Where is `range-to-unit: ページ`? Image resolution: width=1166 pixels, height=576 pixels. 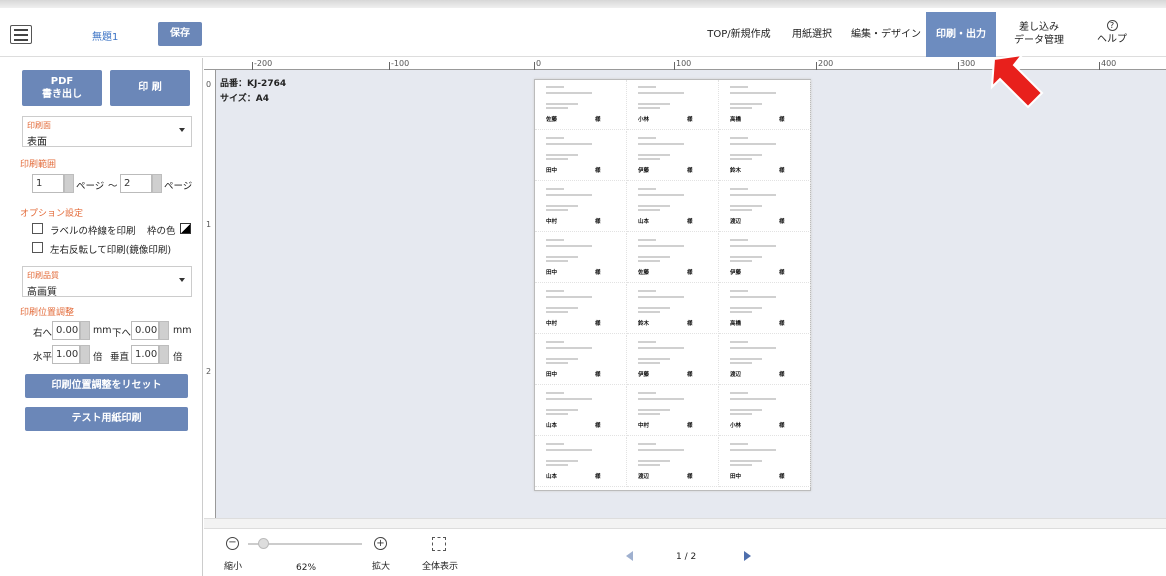
range-to-unit: ページ is located at coordinates (178, 186).